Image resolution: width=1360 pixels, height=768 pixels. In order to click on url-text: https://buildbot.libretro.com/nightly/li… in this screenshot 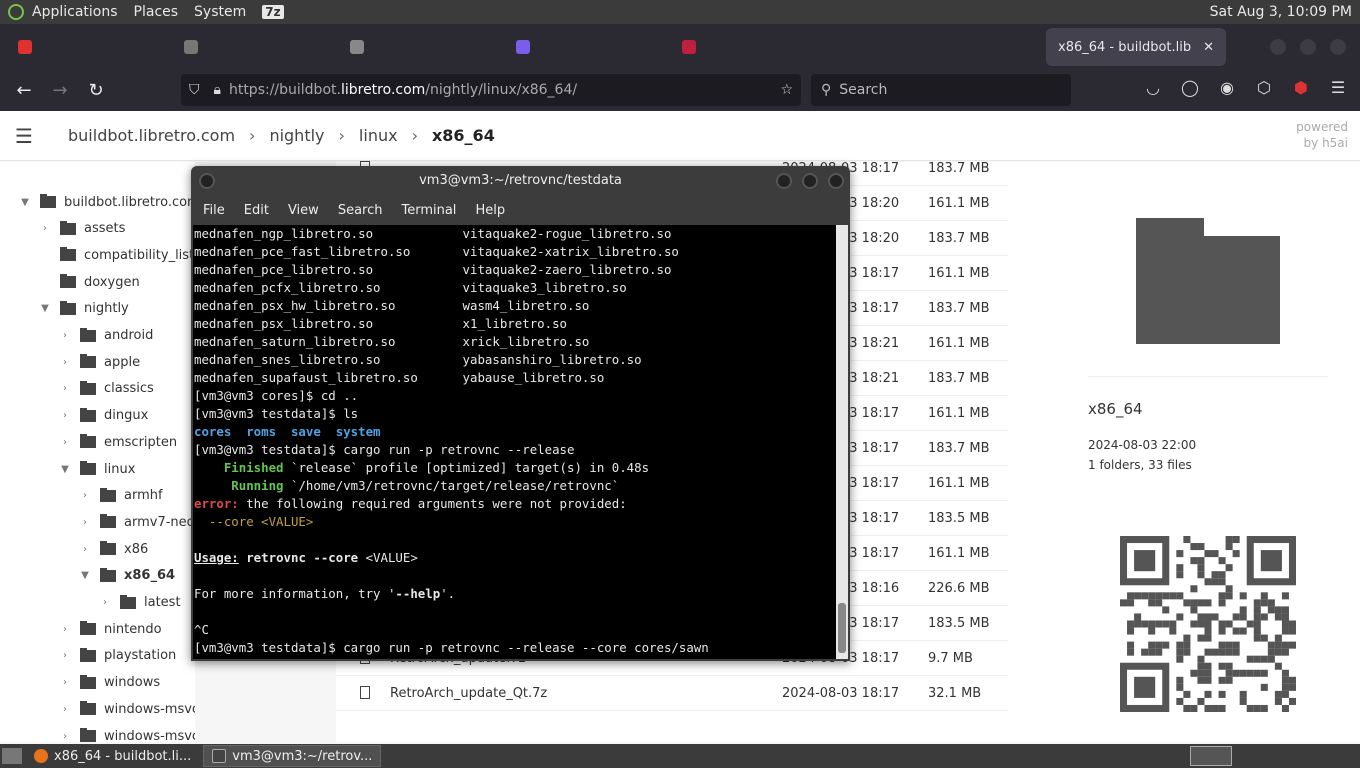, I will do `click(403, 90)`.